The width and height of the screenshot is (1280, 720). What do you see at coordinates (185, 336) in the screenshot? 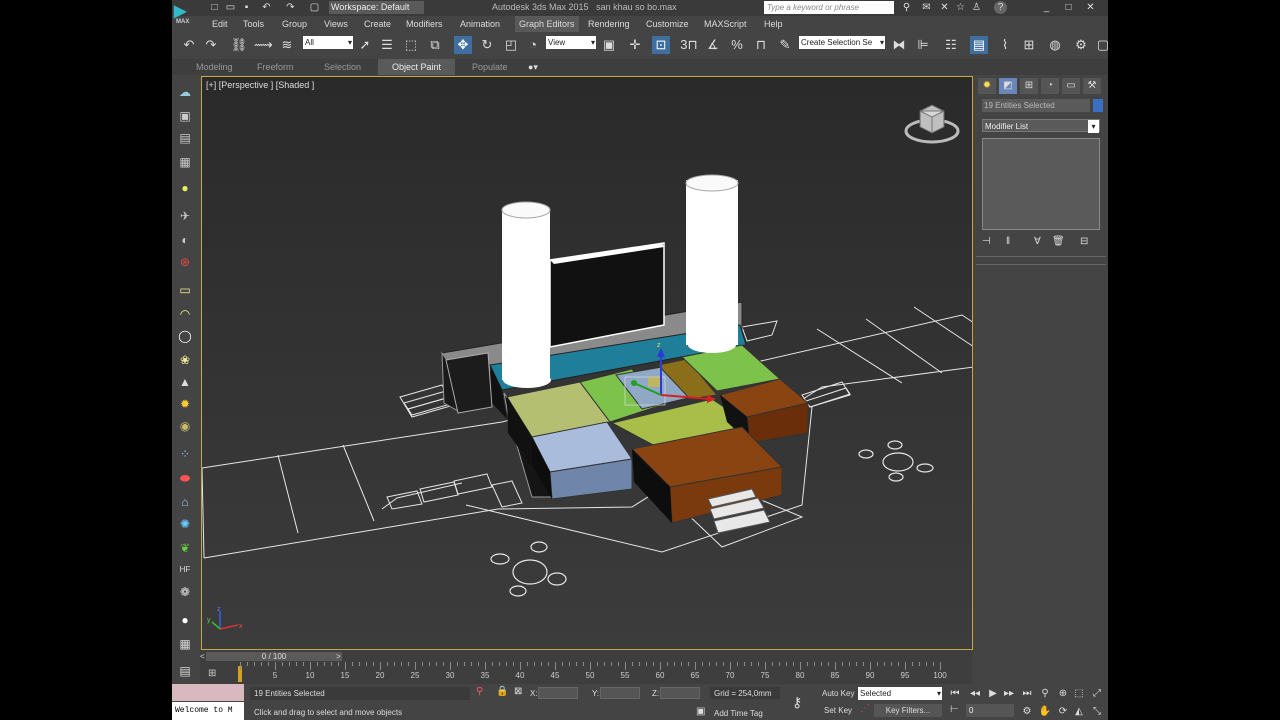
I see `cylinder-icon: ◯` at bounding box center [185, 336].